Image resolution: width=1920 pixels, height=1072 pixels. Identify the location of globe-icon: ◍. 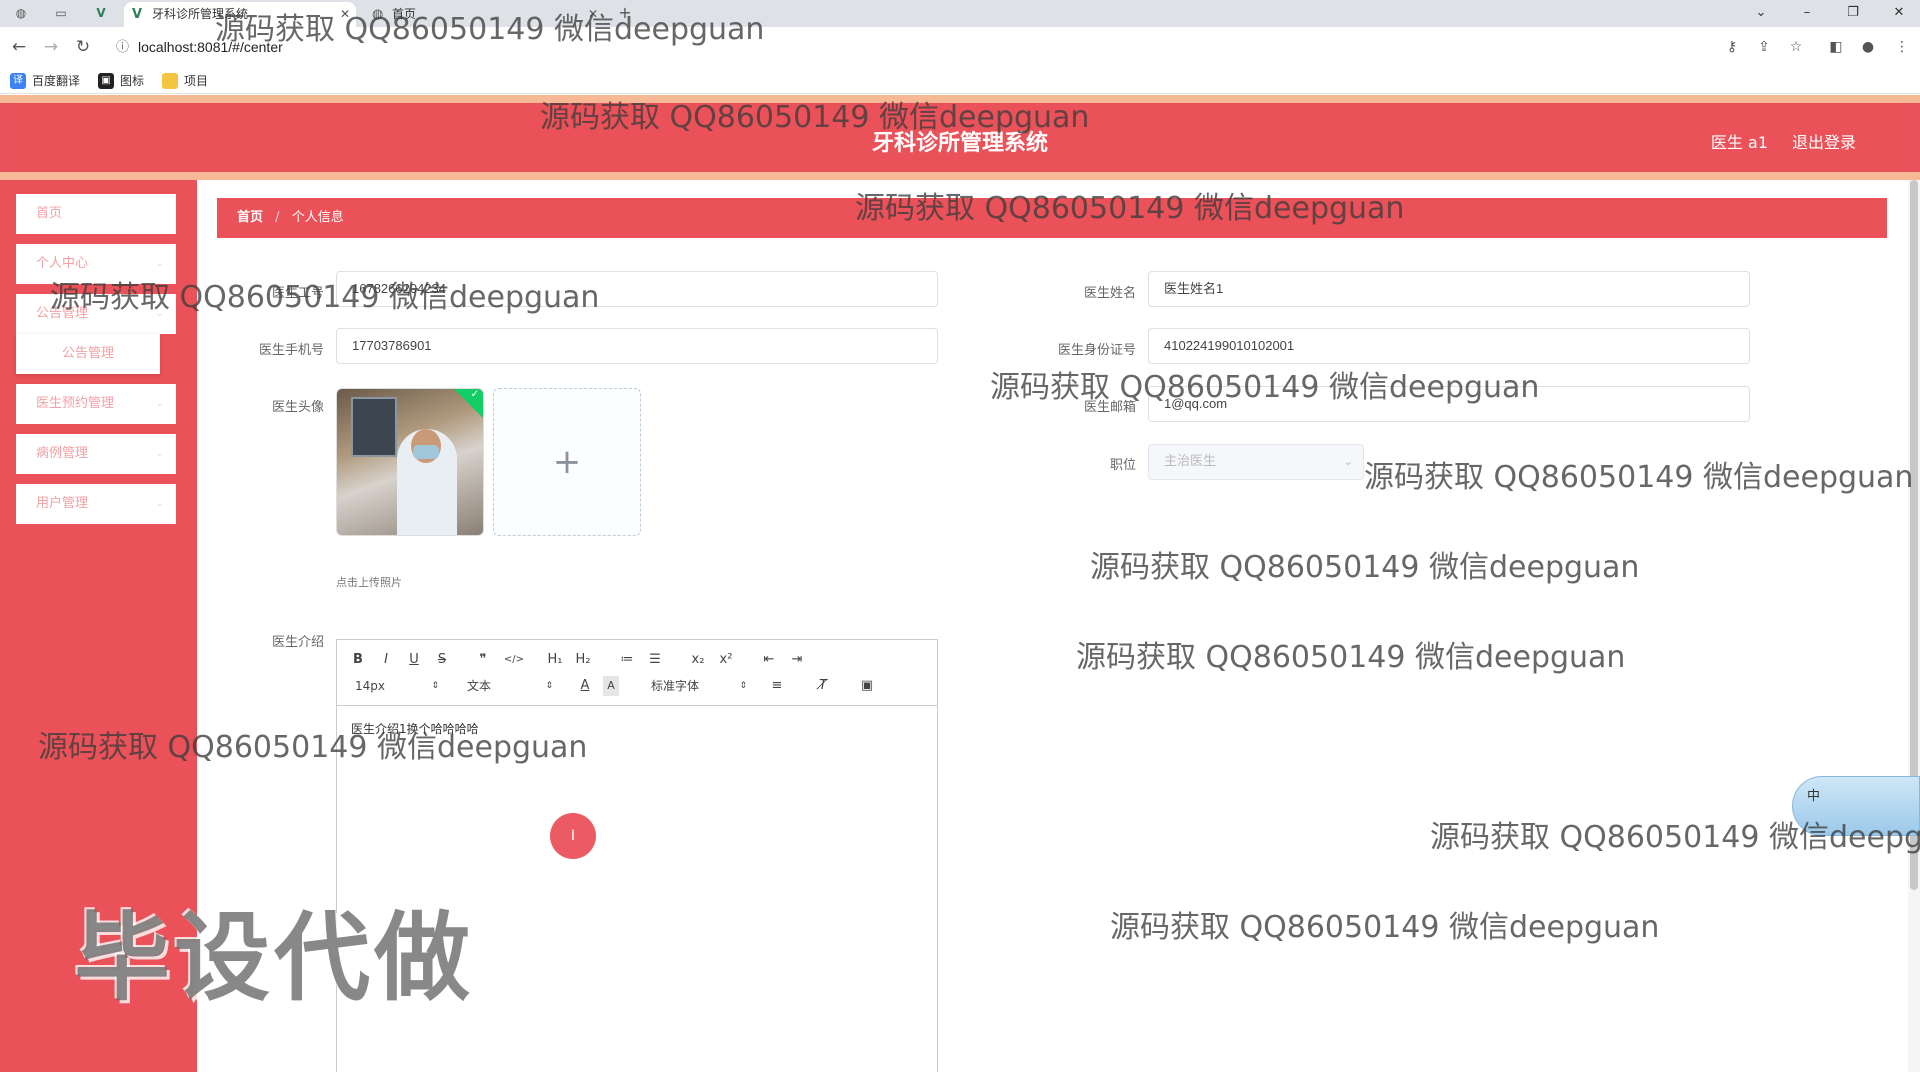
(378, 14).